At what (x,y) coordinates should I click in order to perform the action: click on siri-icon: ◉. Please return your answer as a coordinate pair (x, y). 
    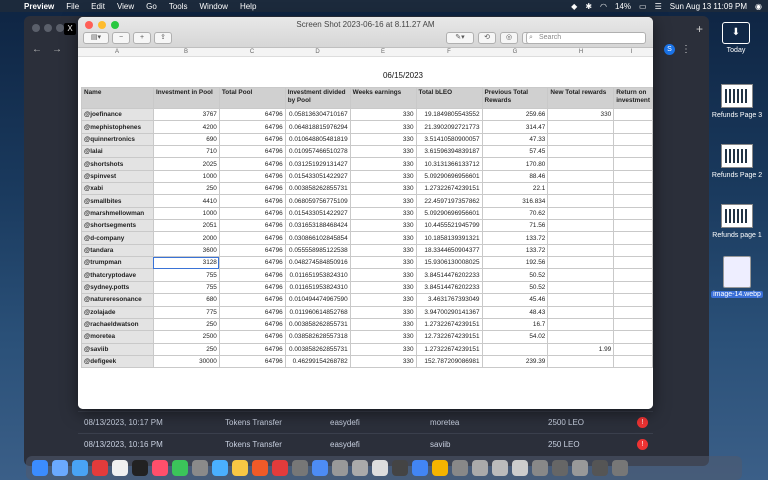
    Looking at the image, I should click on (758, 6).